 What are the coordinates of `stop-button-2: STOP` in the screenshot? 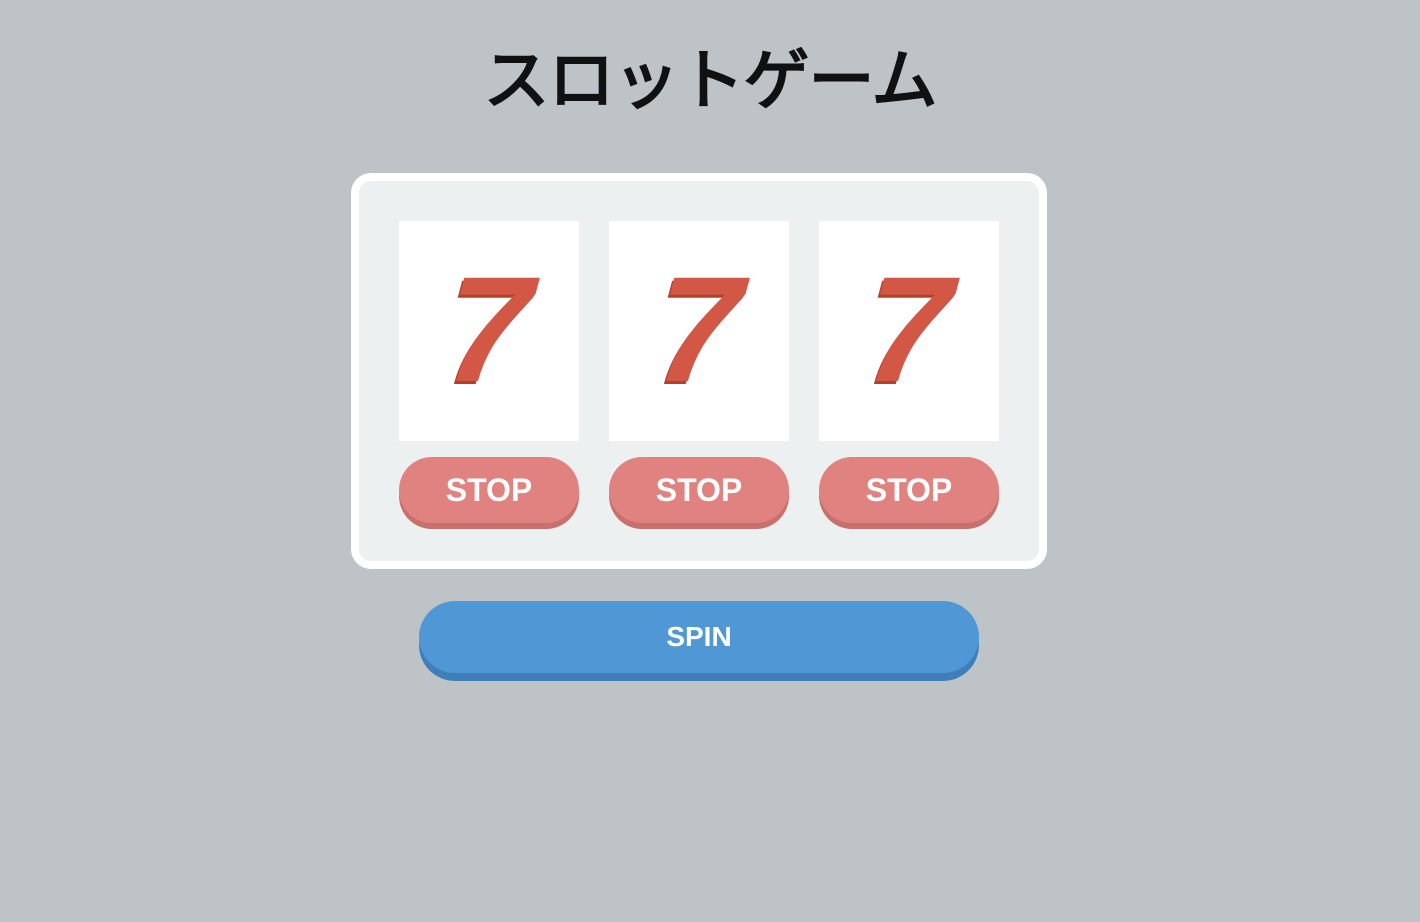 It's located at (699, 490).